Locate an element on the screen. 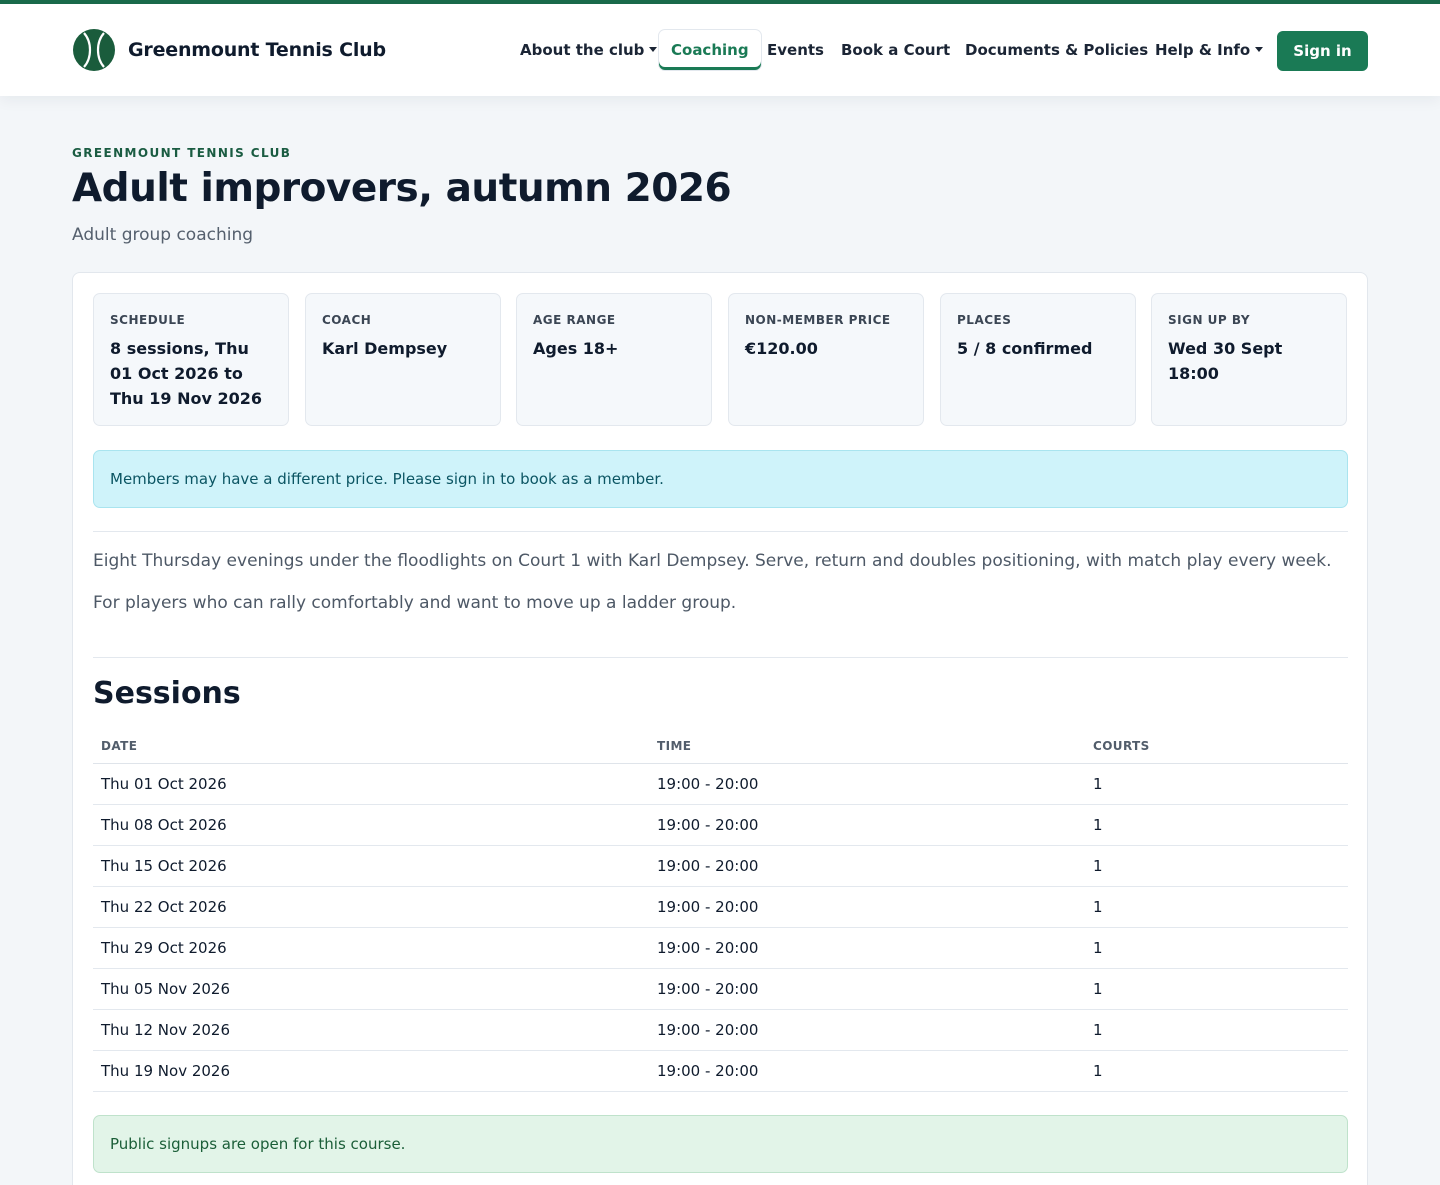 This screenshot has width=1440, height=1185. page-title: Adult improvers, autumn 2026 is located at coordinates (402, 188).